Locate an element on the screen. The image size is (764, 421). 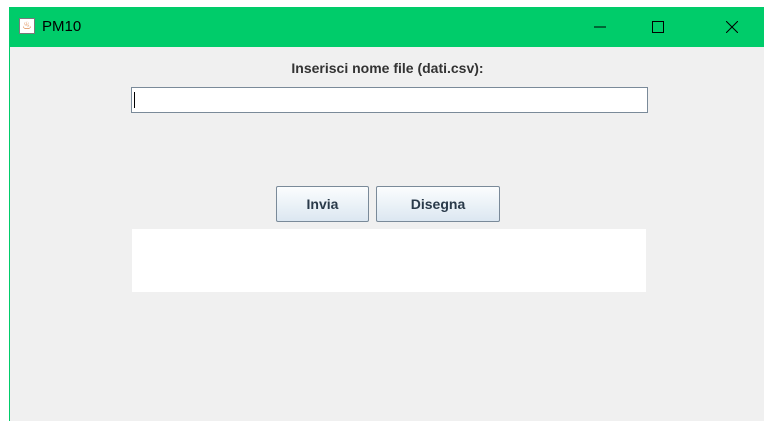
maximize-button is located at coordinates (658, 27).